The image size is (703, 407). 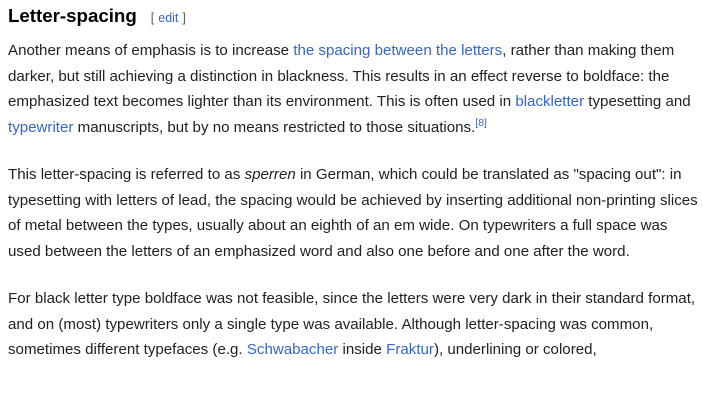 What do you see at coordinates (152, 18) in the screenshot?
I see `edit-bracket-open: [` at bounding box center [152, 18].